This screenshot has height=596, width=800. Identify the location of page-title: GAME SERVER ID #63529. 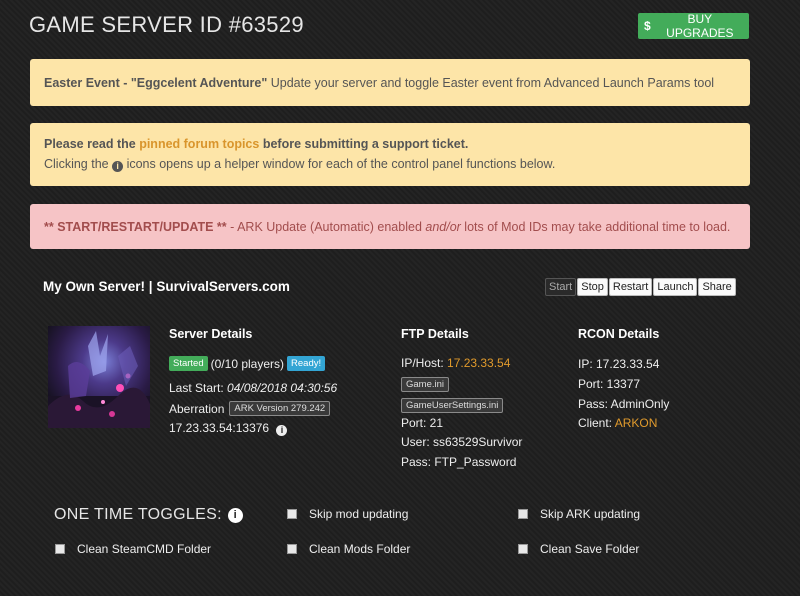
(166, 24).